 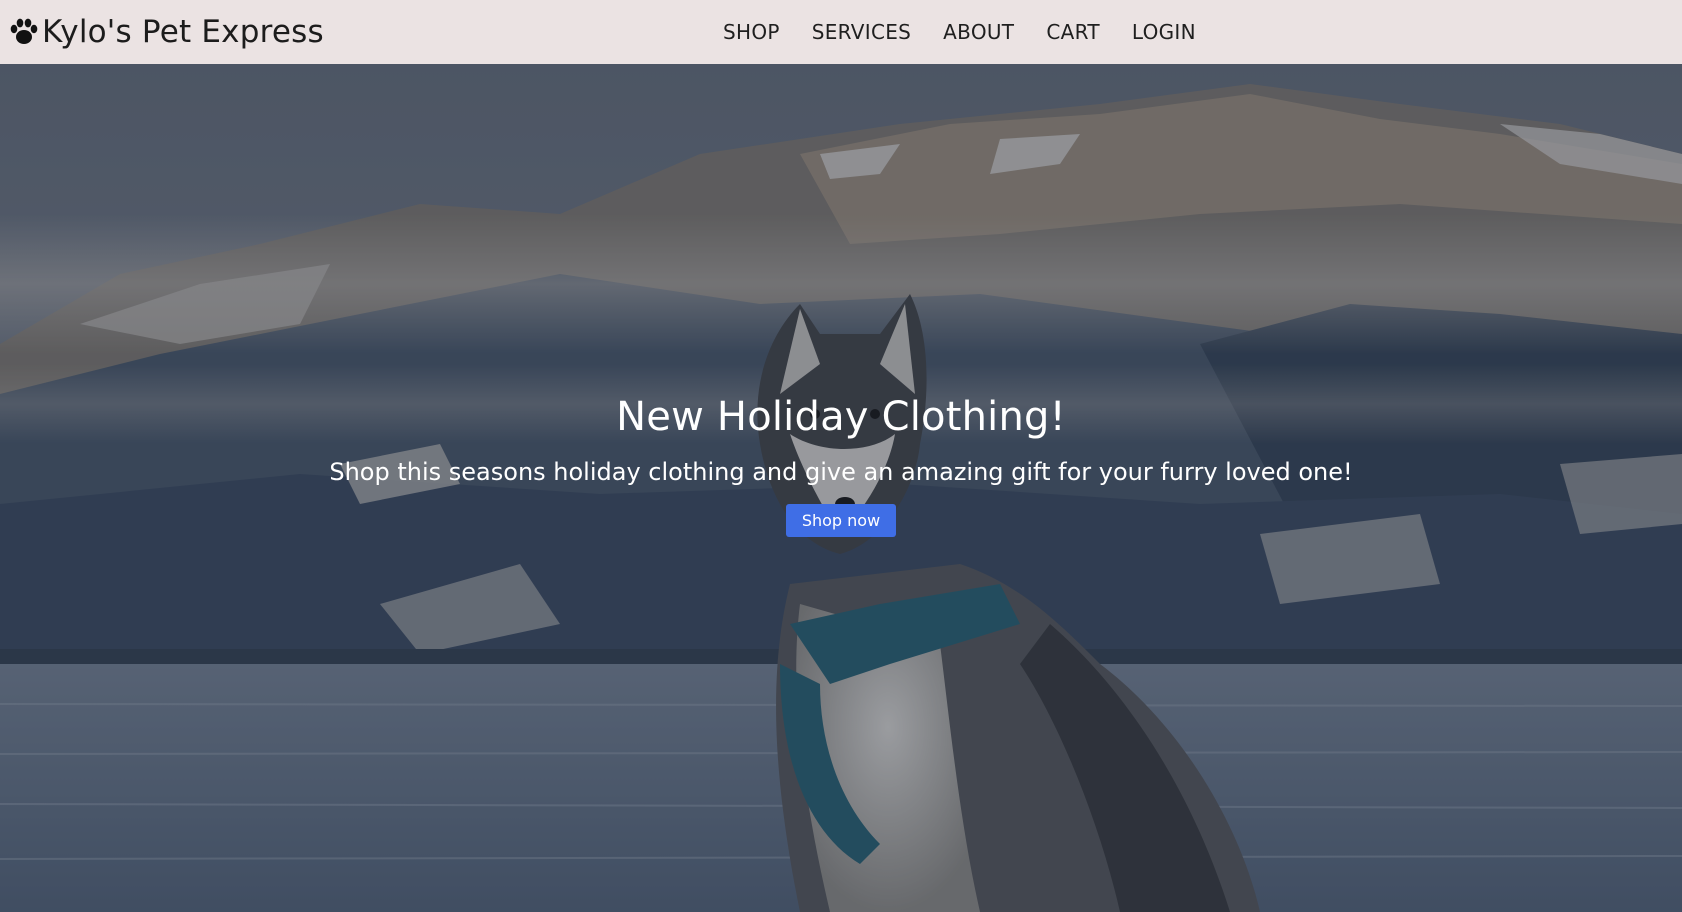 What do you see at coordinates (841, 520) in the screenshot?
I see `shop-now-button: Shop now` at bounding box center [841, 520].